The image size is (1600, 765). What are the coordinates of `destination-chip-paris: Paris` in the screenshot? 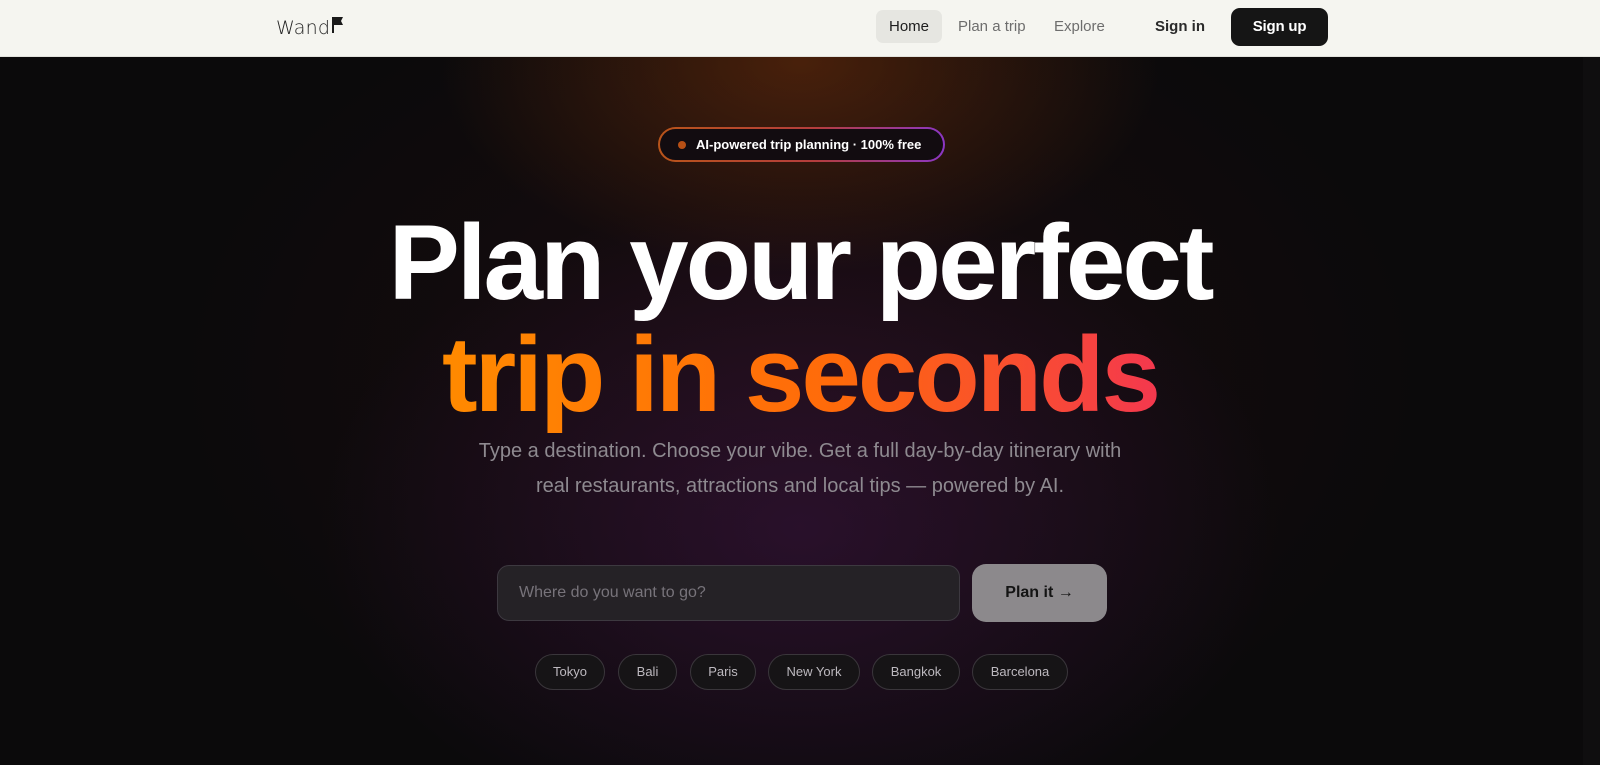 It's located at (723, 672).